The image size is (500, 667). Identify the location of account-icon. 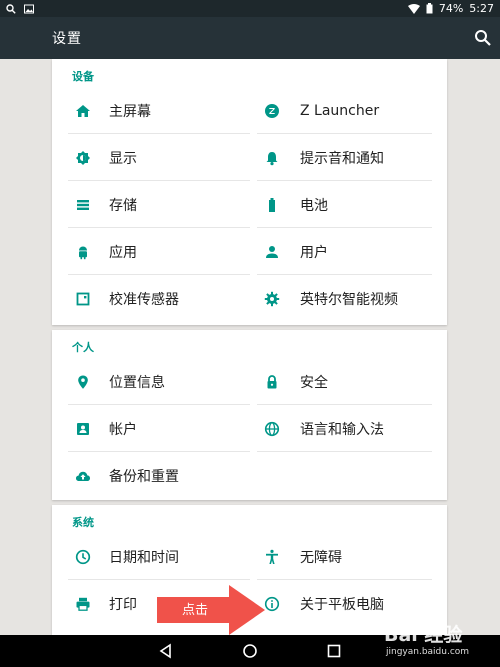
(83, 429).